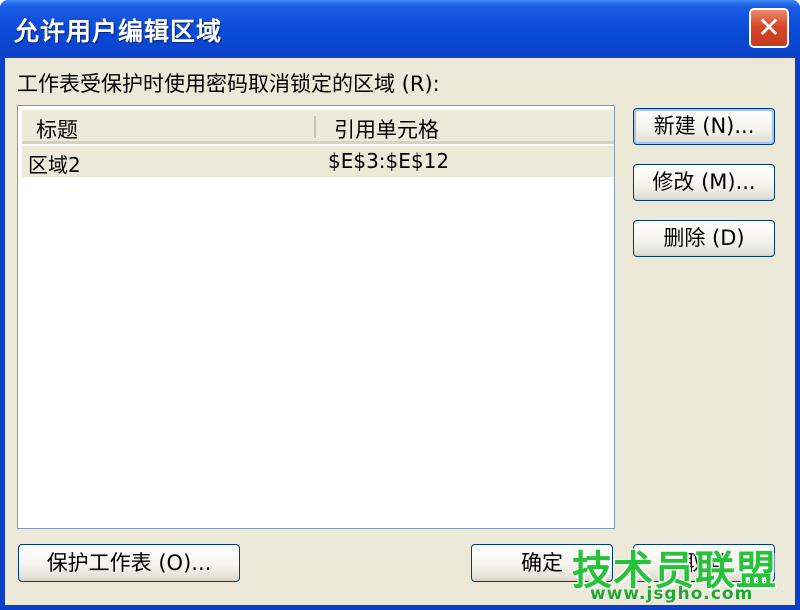 The image size is (800, 610). Describe the element at coordinates (315, 127) in the screenshot. I see `column-divider` at that location.